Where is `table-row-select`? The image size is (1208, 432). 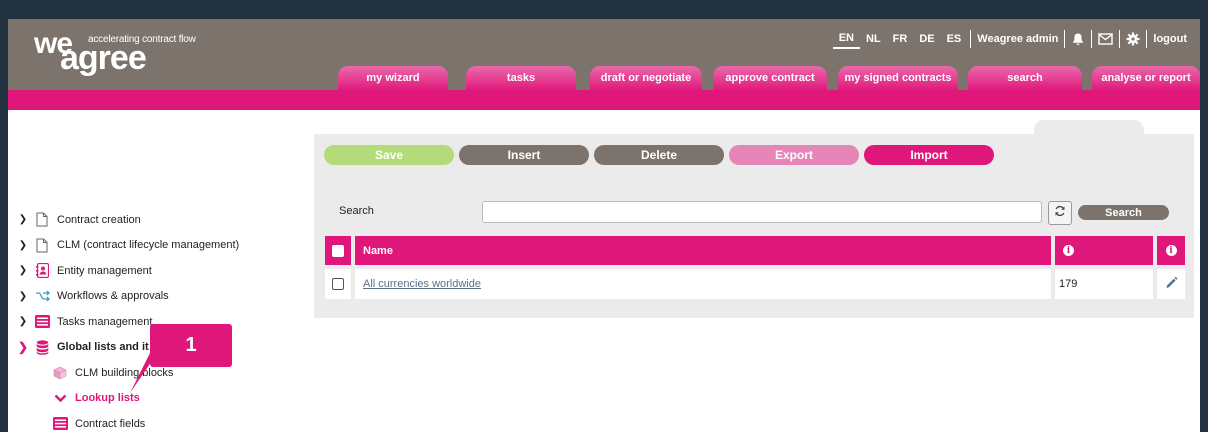
table-row-select is located at coordinates (338, 284).